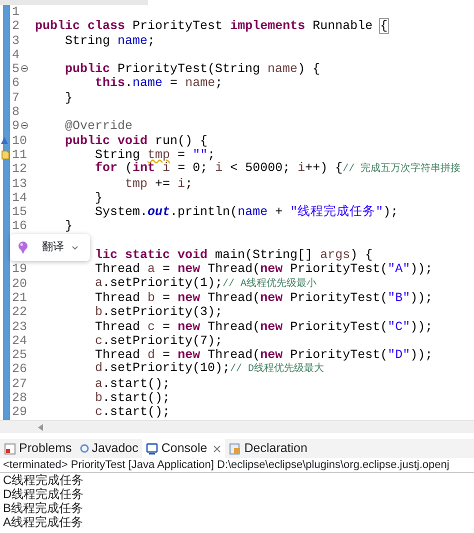 This screenshot has height=533, width=474. What do you see at coordinates (132, 398) in the screenshot?
I see `code-line: b.start();` at bounding box center [132, 398].